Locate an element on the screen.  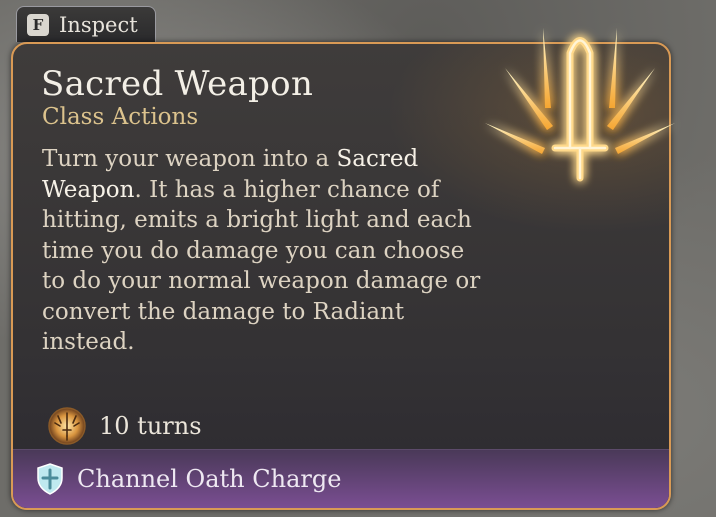
inspect-label: Inspect is located at coordinates (98, 24).